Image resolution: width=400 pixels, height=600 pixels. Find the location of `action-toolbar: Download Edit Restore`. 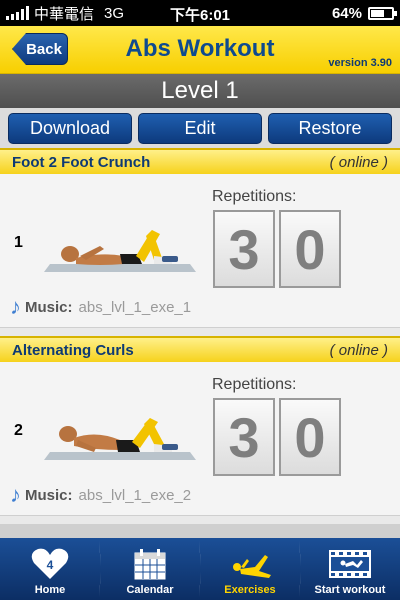

action-toolbar: Download Edit Restore is located at coordinates (200, 128).